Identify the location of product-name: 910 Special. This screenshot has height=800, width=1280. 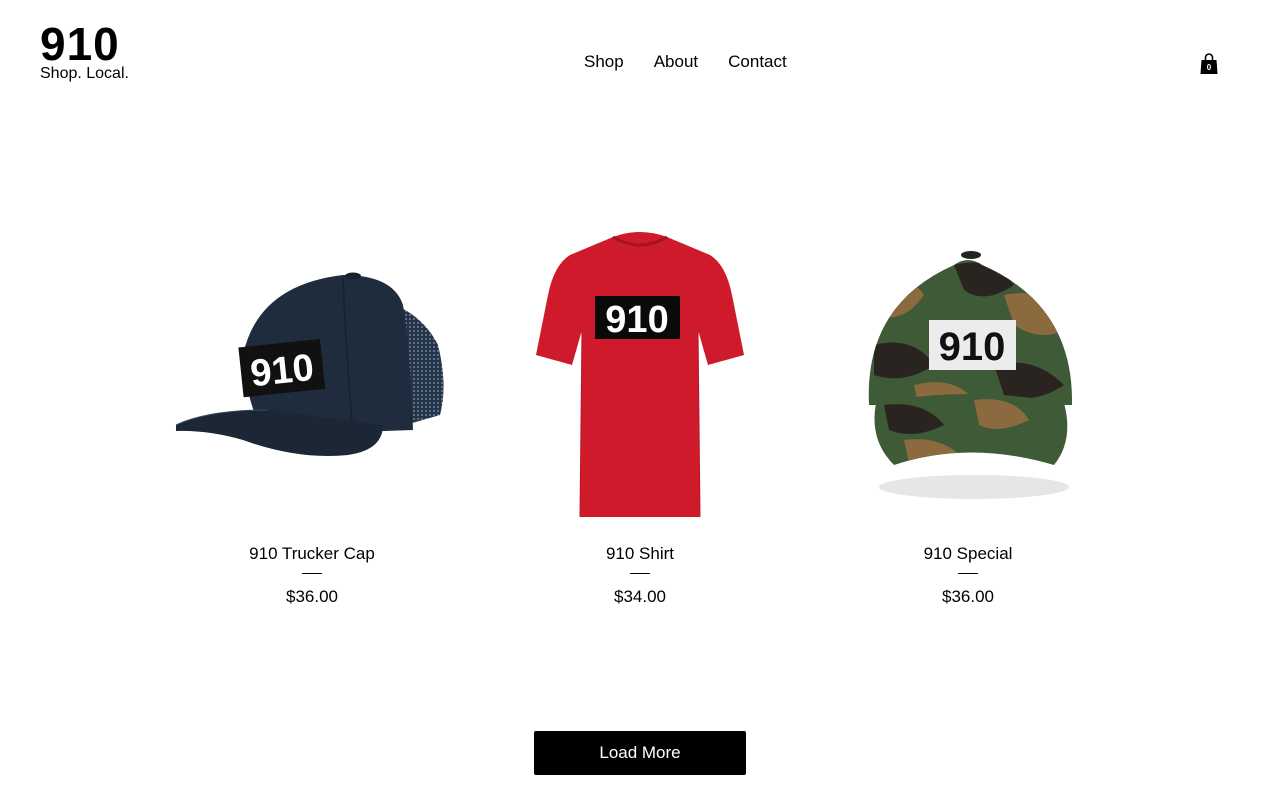
(968, 553).